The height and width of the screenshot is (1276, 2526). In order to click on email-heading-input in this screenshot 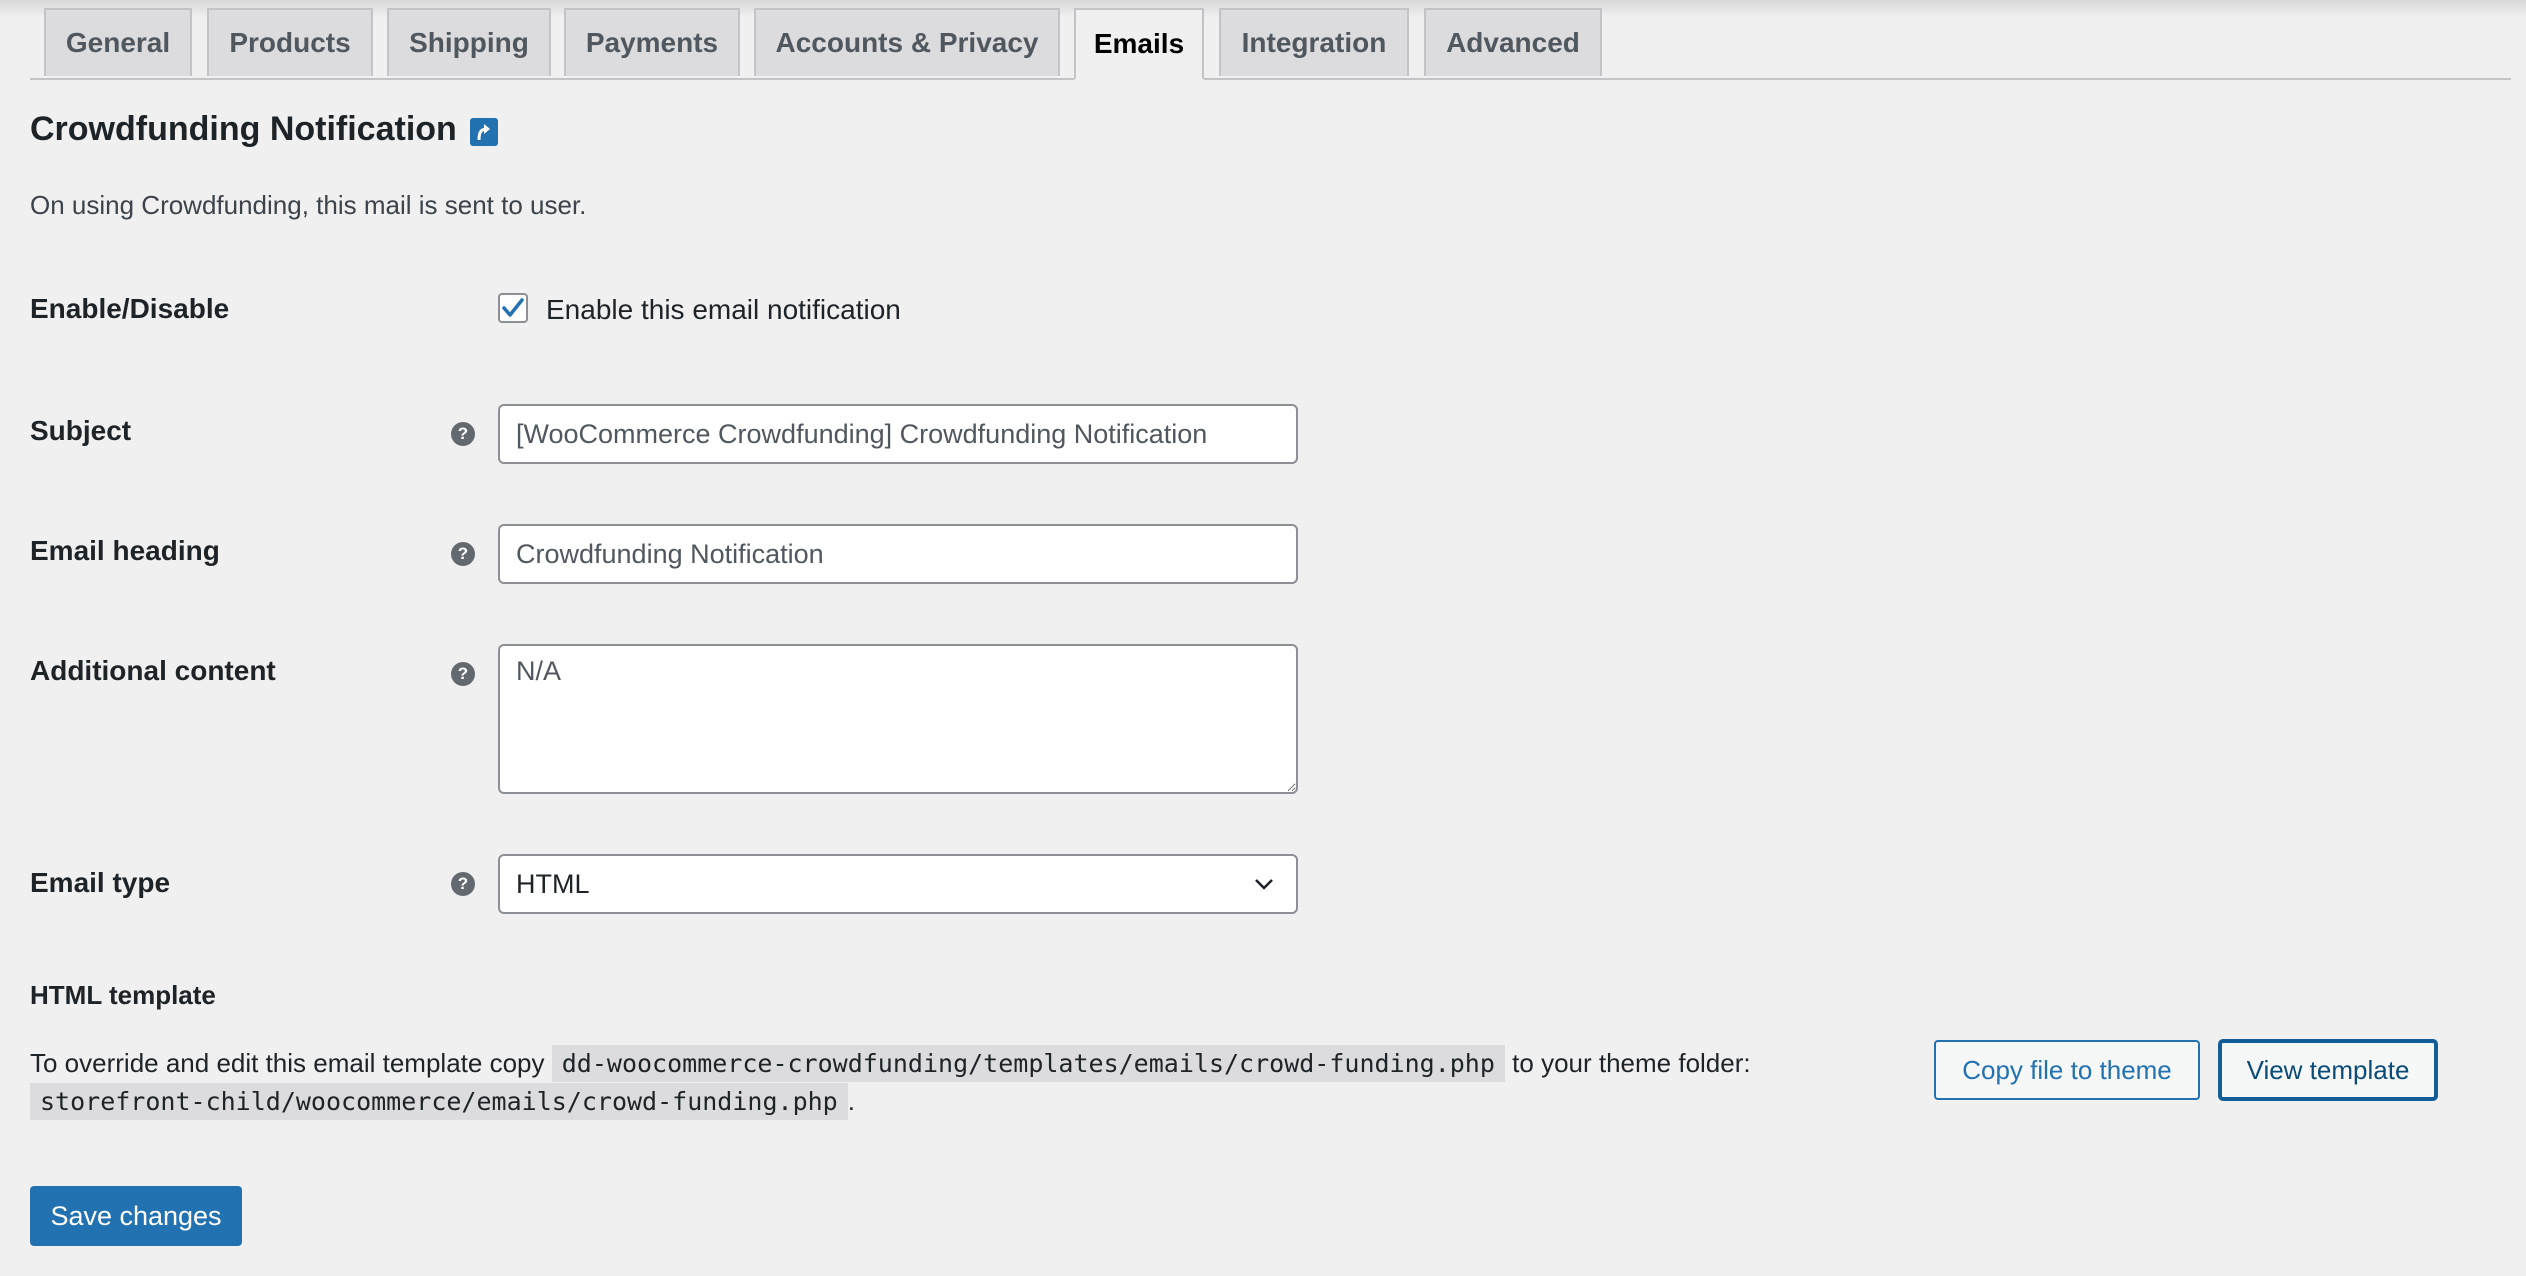, I will do `click(898, 554)`.